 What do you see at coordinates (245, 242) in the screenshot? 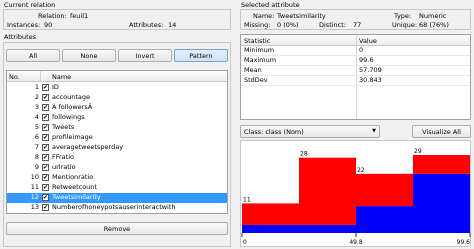
I see `x-axis-tick-label: 0` at bounding box center [245, 242].